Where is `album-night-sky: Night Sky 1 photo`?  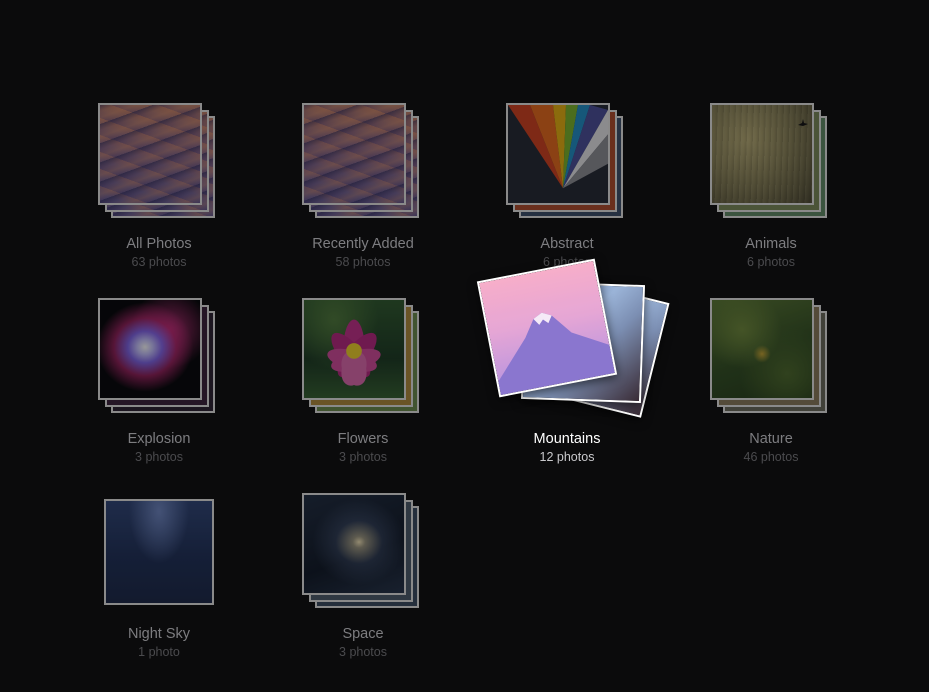 album-night-sky: Night Sky 1 photo is located at coordinates (159, 587).